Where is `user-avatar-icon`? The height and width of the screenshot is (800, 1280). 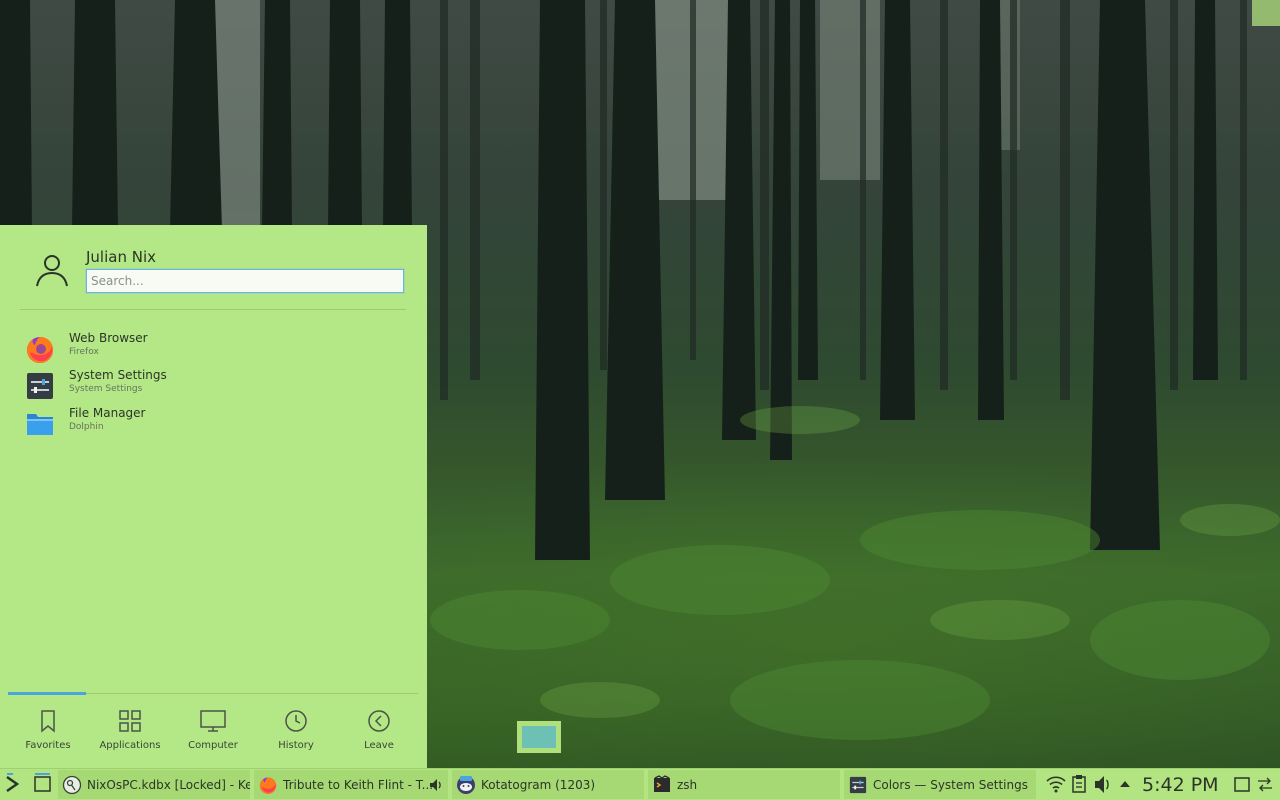
user-avatar-icon is located at coordinates (52, 270).